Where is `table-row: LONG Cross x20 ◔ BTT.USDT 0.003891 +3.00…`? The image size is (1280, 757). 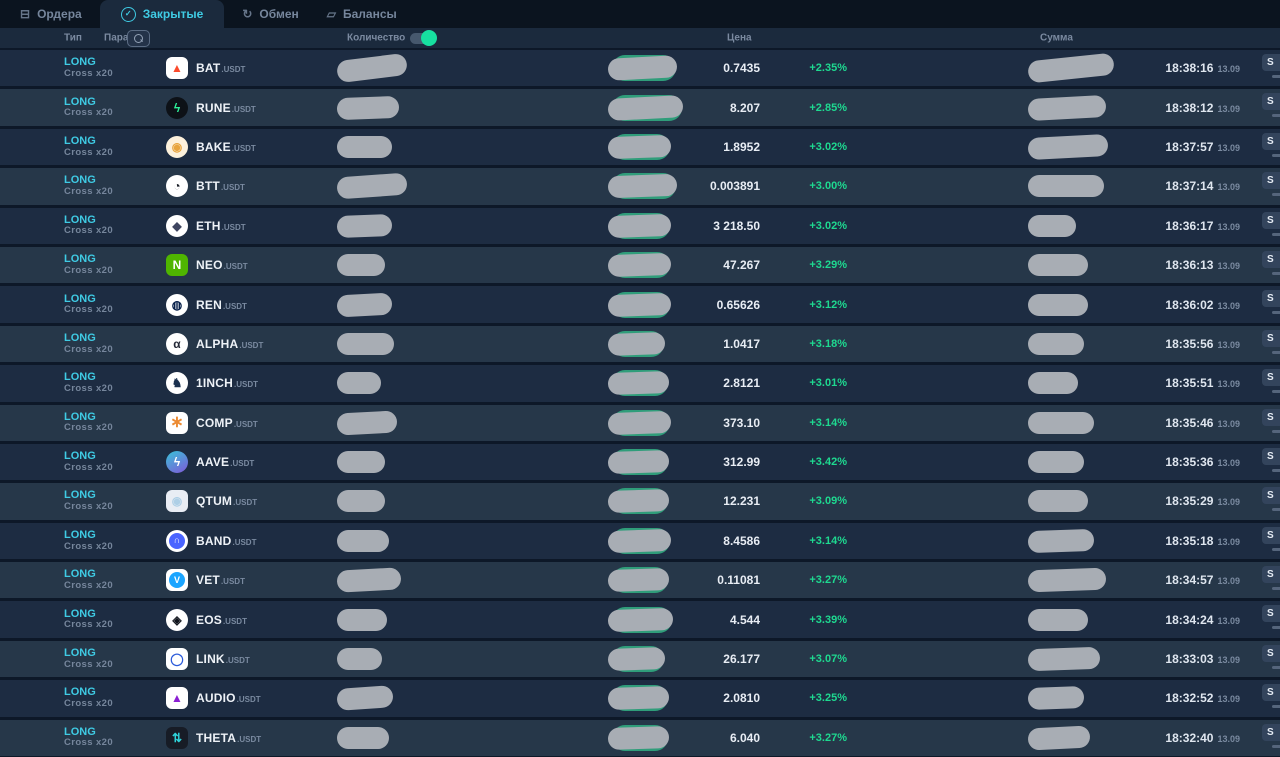 table-row: LONG Cross x20 ◔ BTT.USDT 0.003891 +3.00… is located at coordinates (640, 188).